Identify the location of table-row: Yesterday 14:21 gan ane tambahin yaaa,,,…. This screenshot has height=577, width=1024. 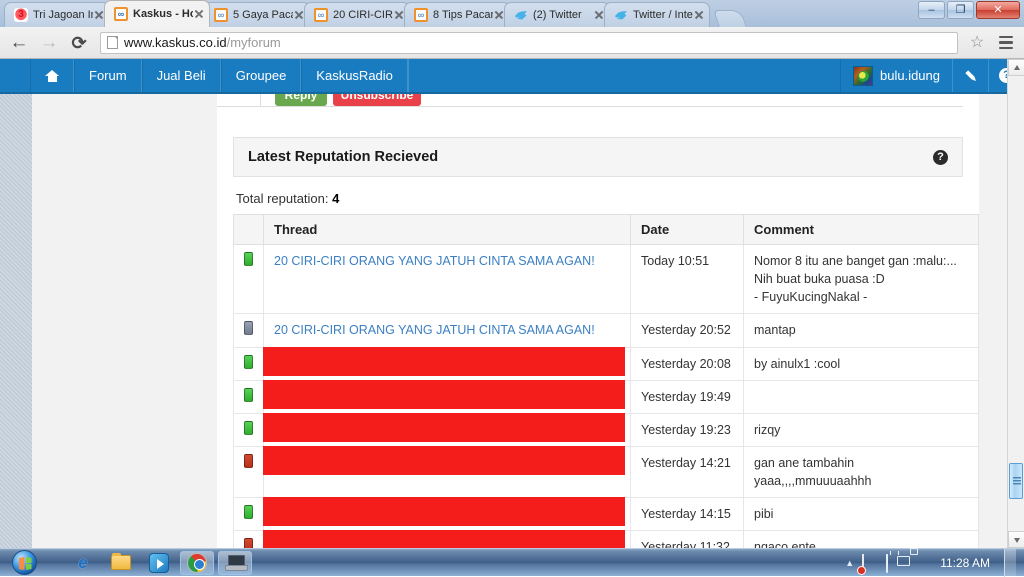
(606, 471).